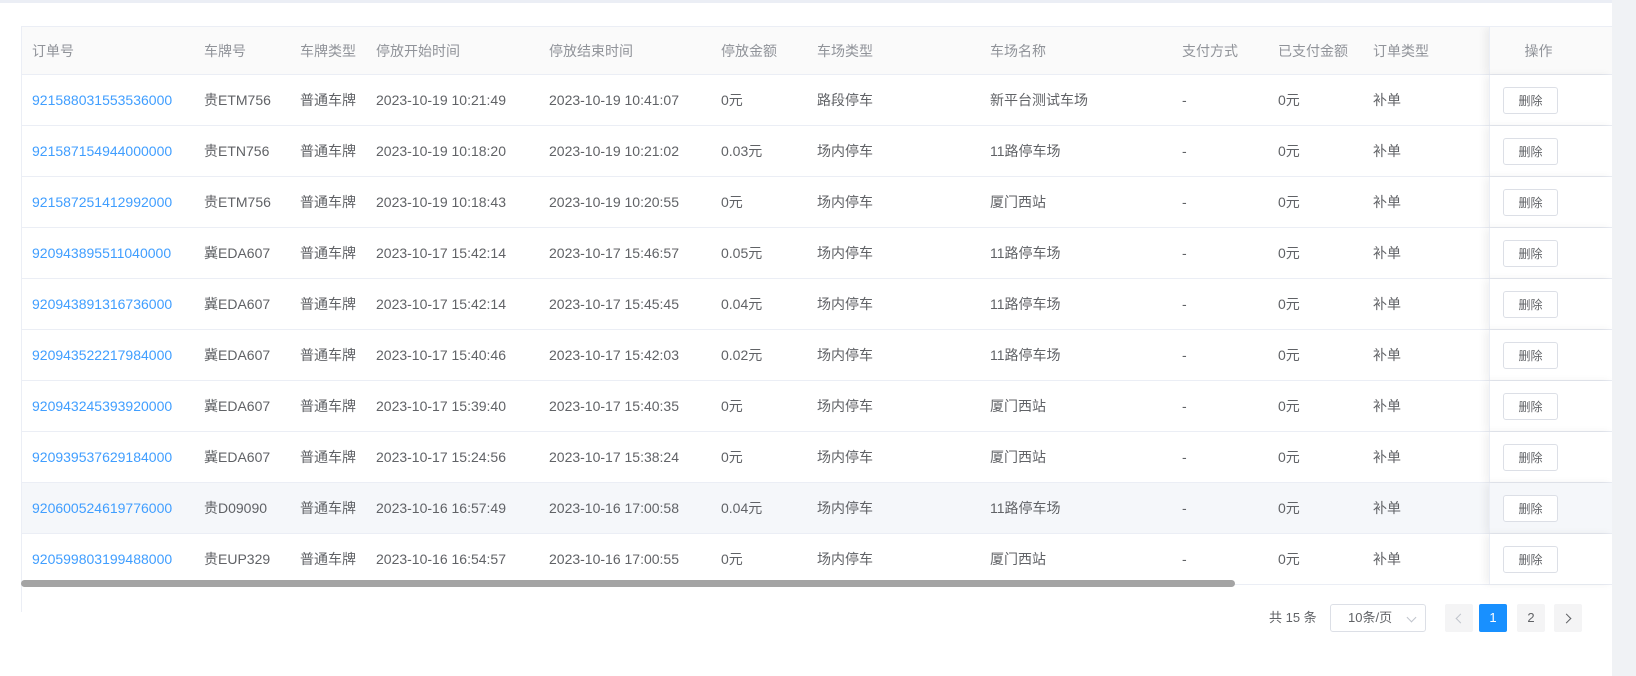  Describe the element at coordinates (614, 151) in the screenshot. I see `cell-end-time: 2023-10-19 10:21:02` at that location.